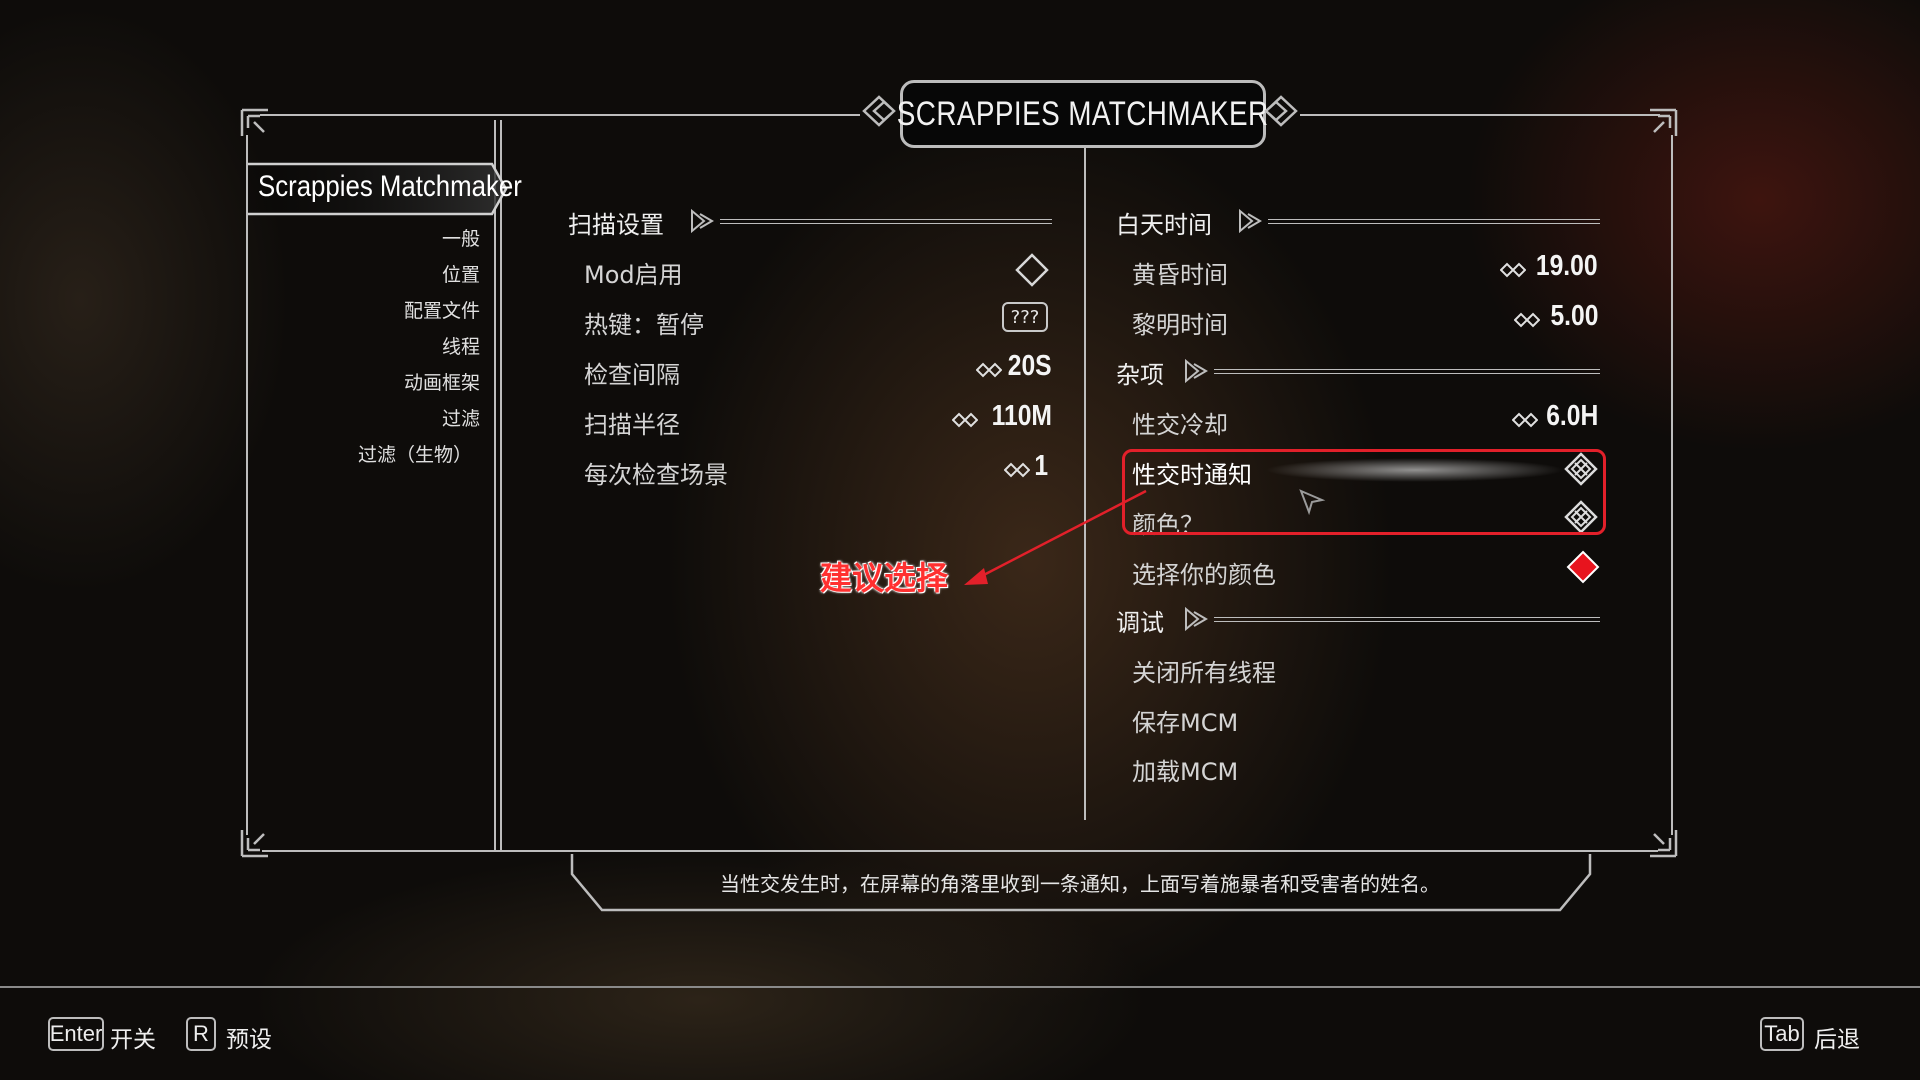 The height and width of the screenshot is (1080, 1920). Describe the element at coordinates (1574, 316) in the screenshot. I see `option-dawn-value: 5.00` at that location.